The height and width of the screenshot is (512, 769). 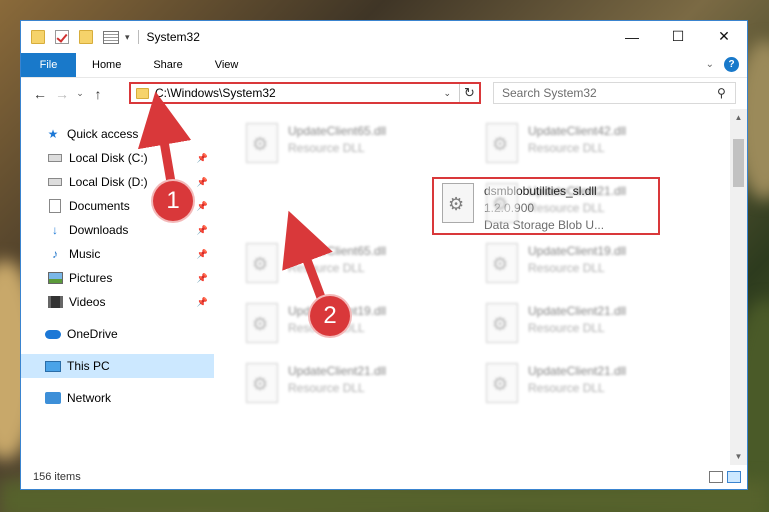 I want to click on annotation-arrows, so click(x=235, y=196).